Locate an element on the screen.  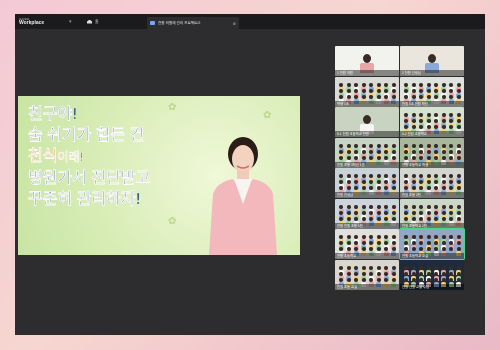
leaf-icon: ✿ is located at coordinates (172, 221).